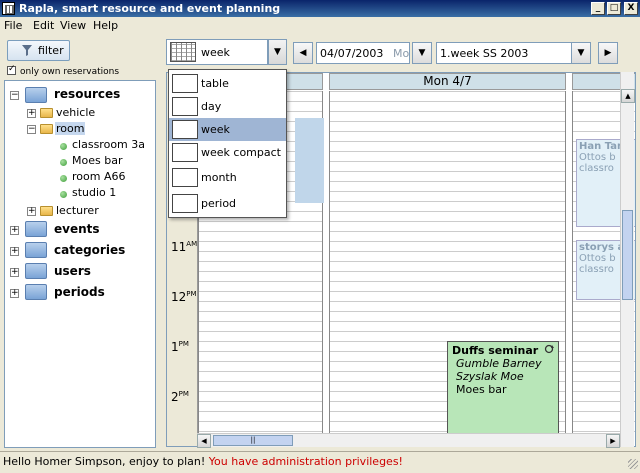 This screenshot has width=640, height=473. Describe the element at coordinates (215, 129) in the screenshot. I see `view-option-label: week` at that location.